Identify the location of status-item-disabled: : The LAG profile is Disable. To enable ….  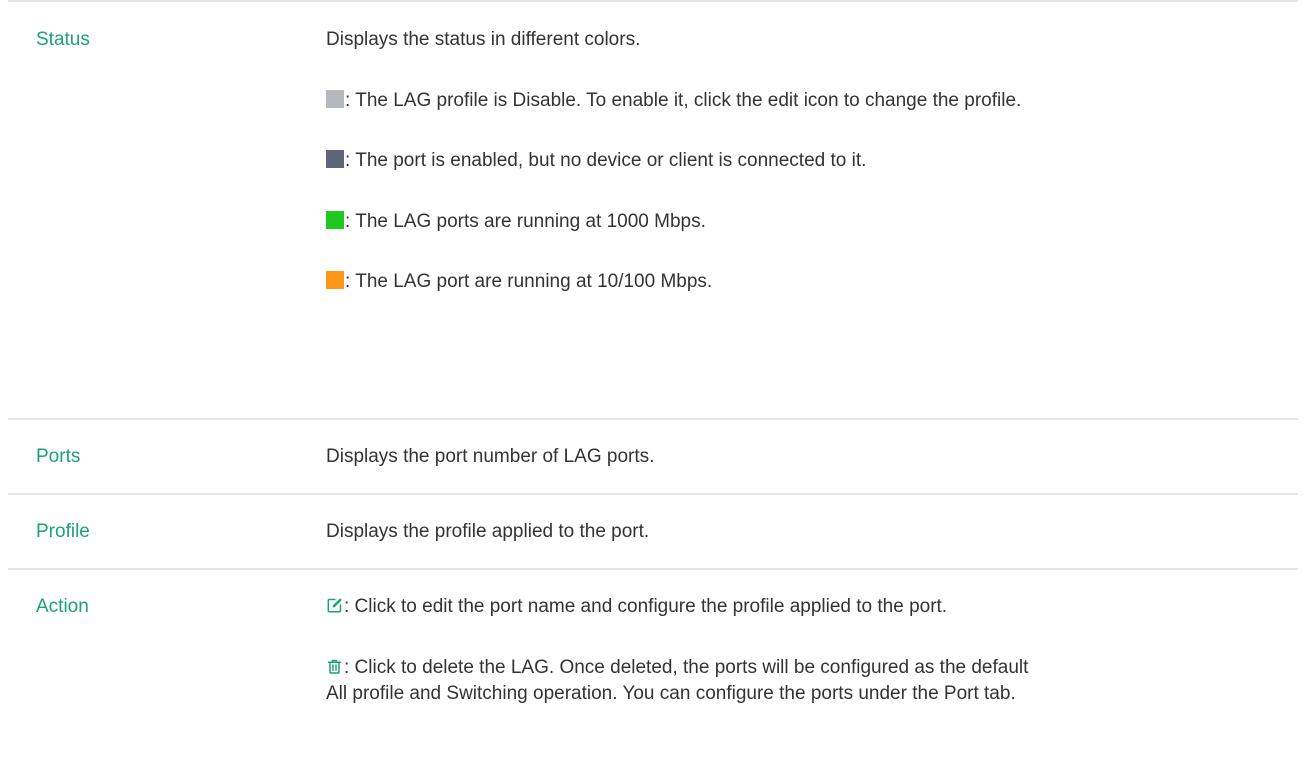
(807, 101).